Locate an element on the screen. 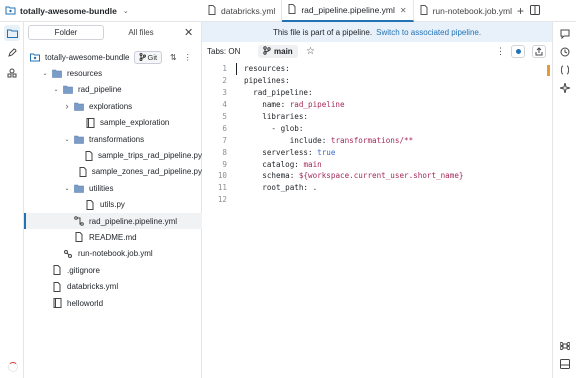  comment-icon is located at coordinates (565, 34).